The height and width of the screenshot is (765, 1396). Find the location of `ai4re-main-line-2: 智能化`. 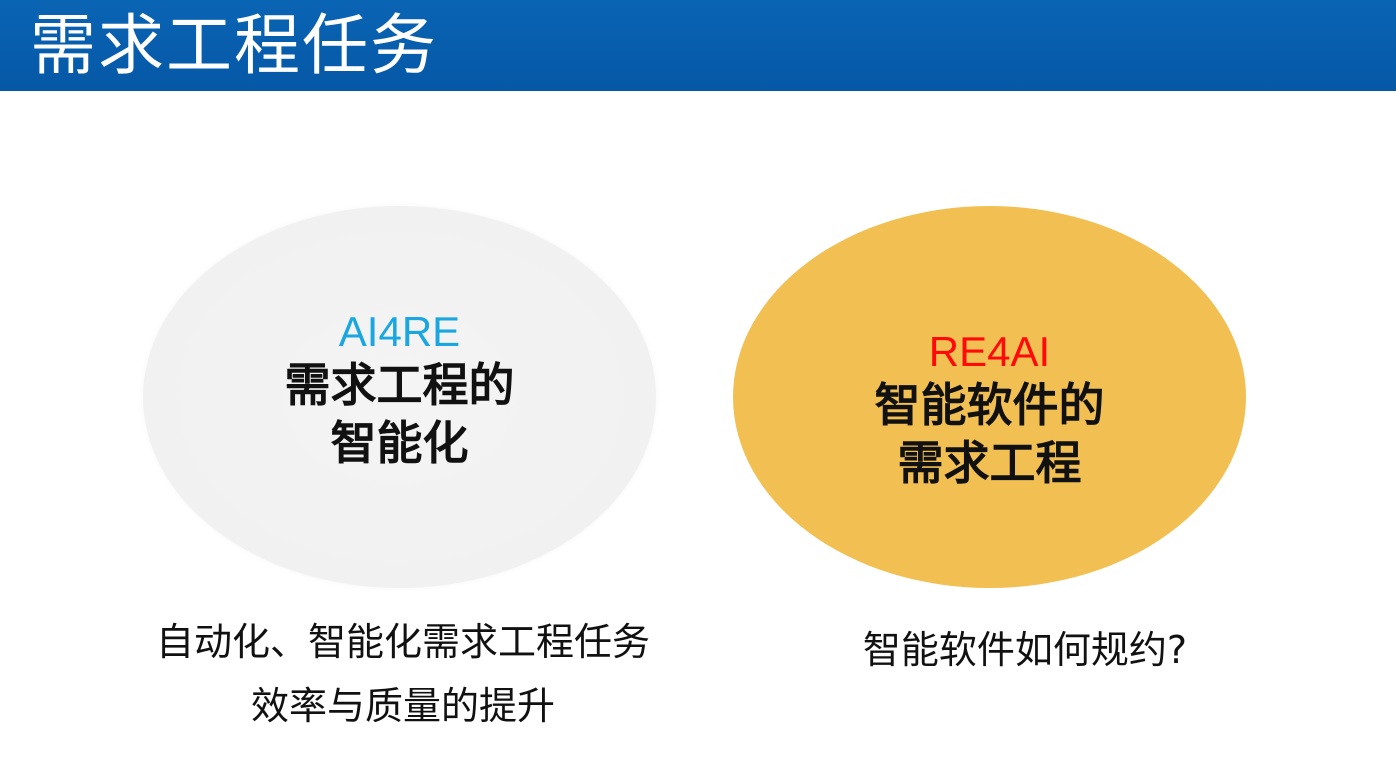

ai4re-main-line-2: 智能化 is located at coordinates (399, 443).